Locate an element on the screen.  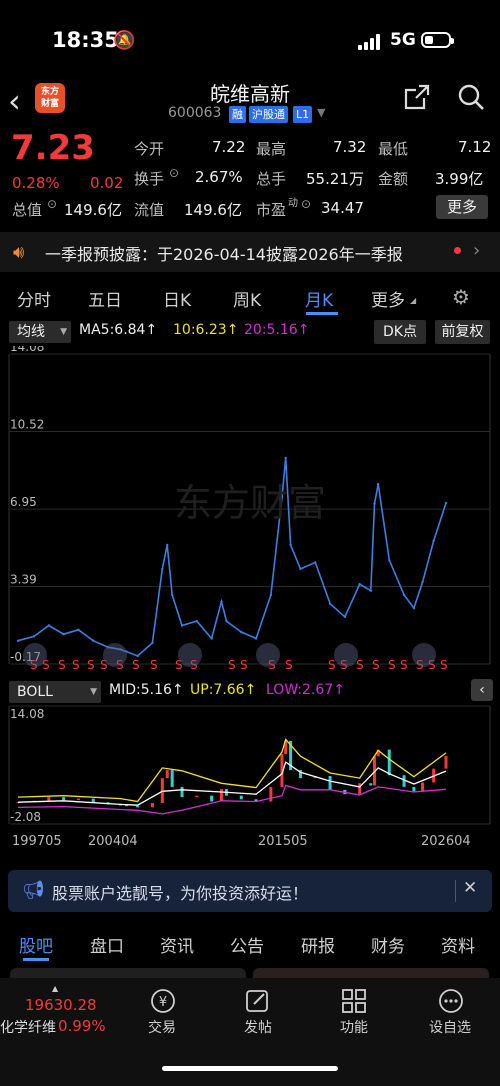
tab-weekly-k: 周K is located at coordinates (247, 298).